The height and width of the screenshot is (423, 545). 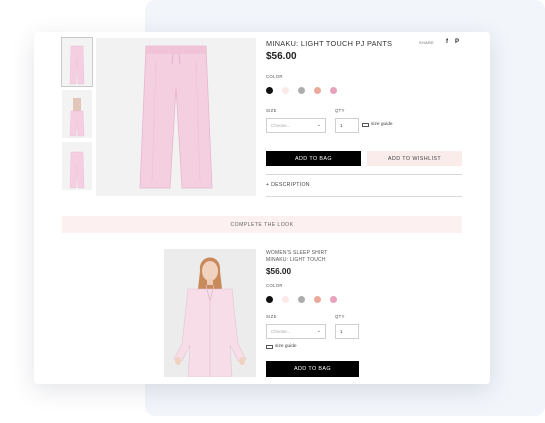 I want to click on main-product-image, so click(x=176, y=117).